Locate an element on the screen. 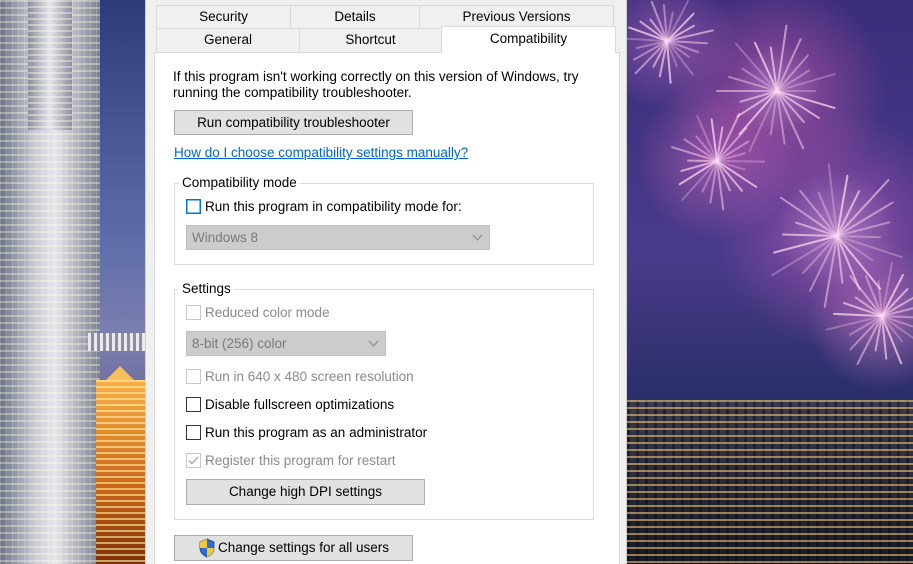 The height and width of the screenshot is (564, 913). wallpaper-tower-spire is located at coordinates (50, 65).